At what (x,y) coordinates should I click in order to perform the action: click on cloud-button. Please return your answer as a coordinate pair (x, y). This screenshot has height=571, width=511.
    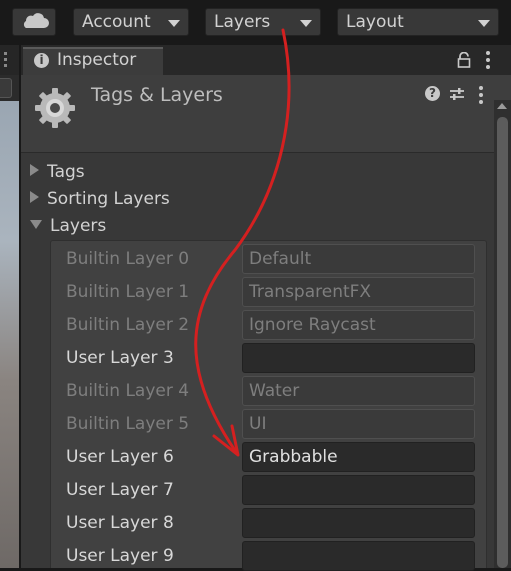
    Looking at the image, I should click on (34, 22).